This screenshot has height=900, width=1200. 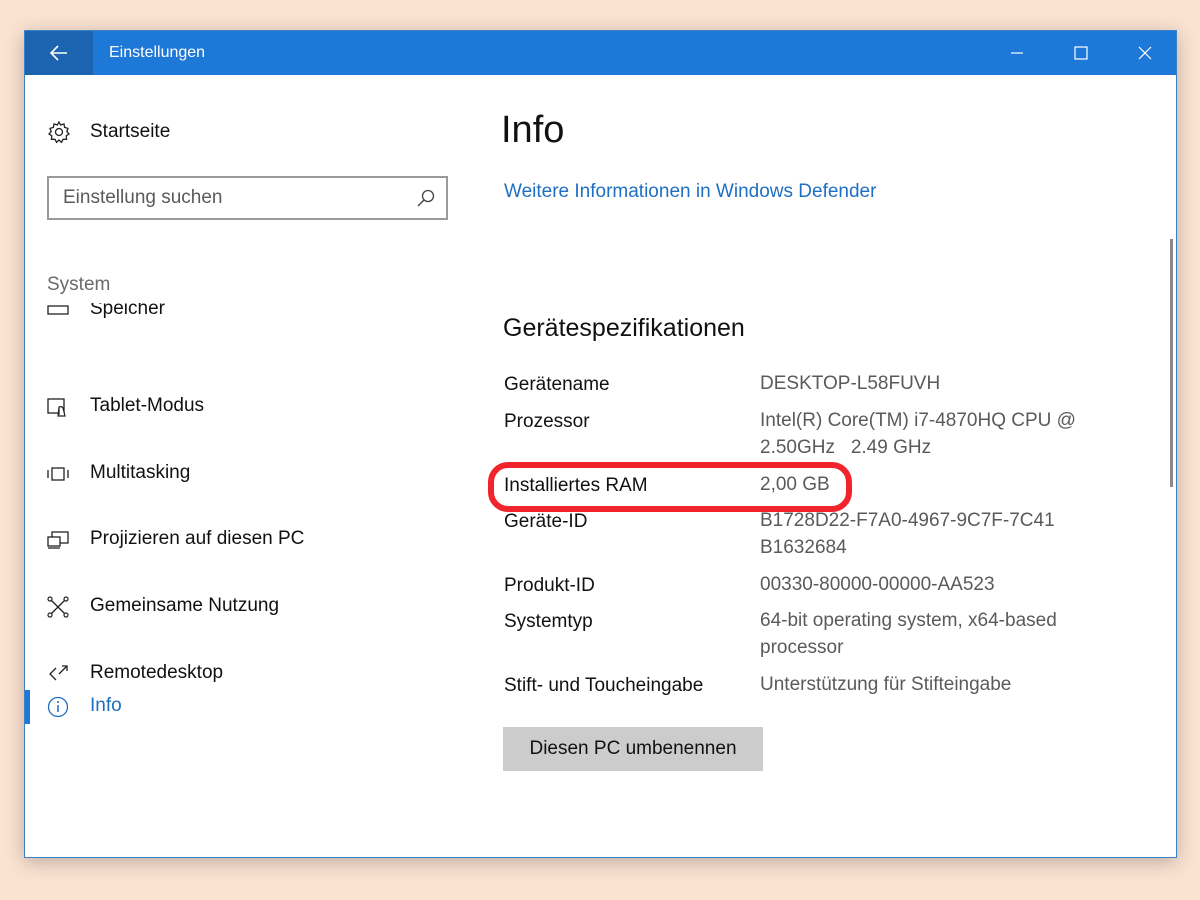 What do you see at coordinates (233, 198) in the screenshot?
I see `search-input` at bounding box center [233, 198].